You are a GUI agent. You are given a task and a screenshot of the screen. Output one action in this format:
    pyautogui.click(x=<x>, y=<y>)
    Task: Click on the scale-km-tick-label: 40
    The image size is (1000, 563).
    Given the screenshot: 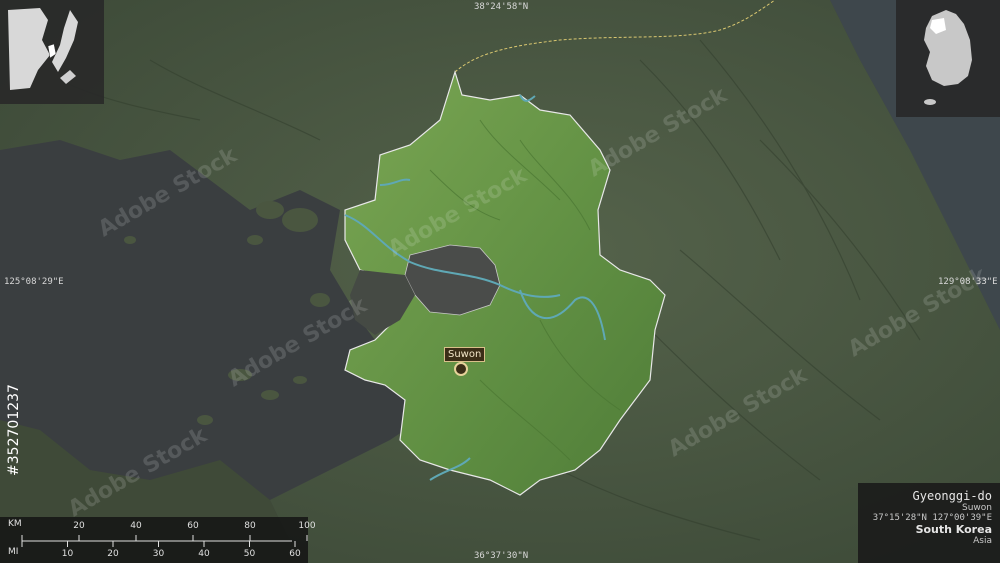 What is the action you would take?
    pyautogui.click(x=136, y=526)
    